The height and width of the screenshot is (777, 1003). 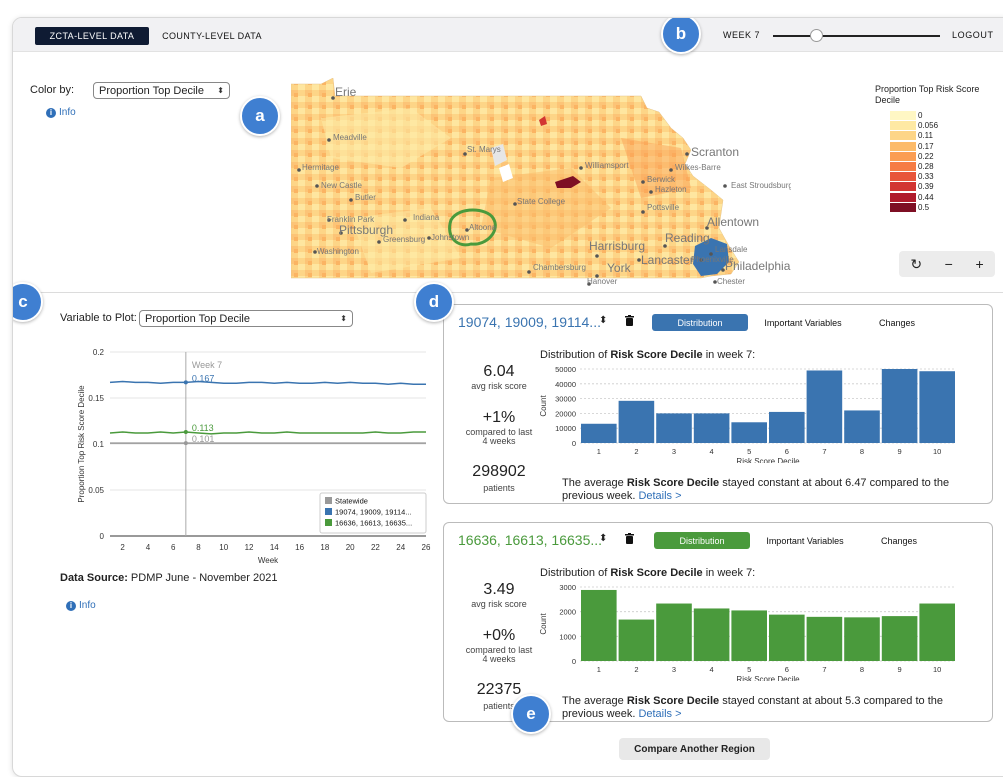 What do you see at coordinates (52, 90) in the screenshot?
I see `color-by-label: Color by:` at bounding box center [52, 90].